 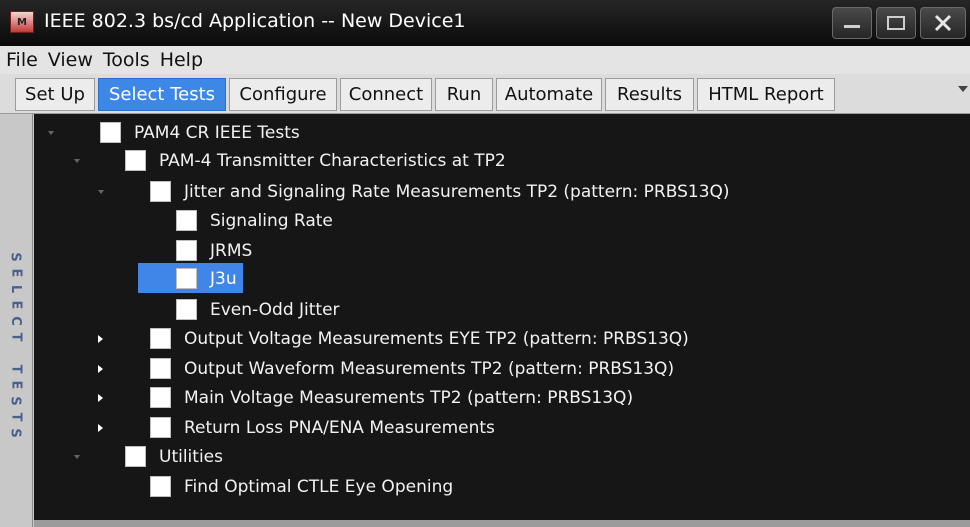 I want to click on tree-node-return-loss: Return Loss PNA/ENA Measurements, so click(x=484, y=428).